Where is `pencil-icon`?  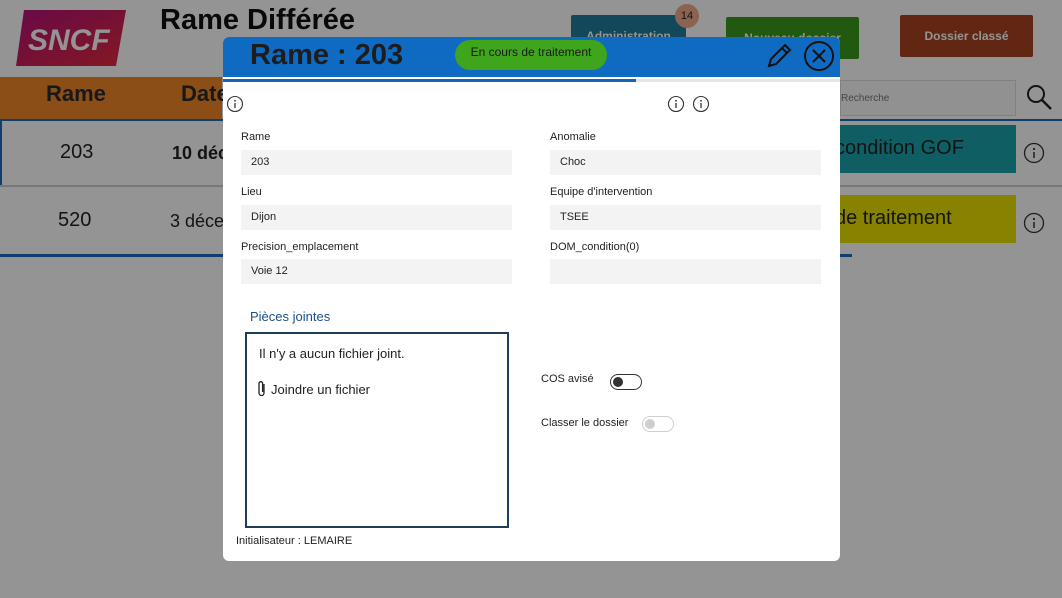 pencil-icon is located at coordinates (779, 56).